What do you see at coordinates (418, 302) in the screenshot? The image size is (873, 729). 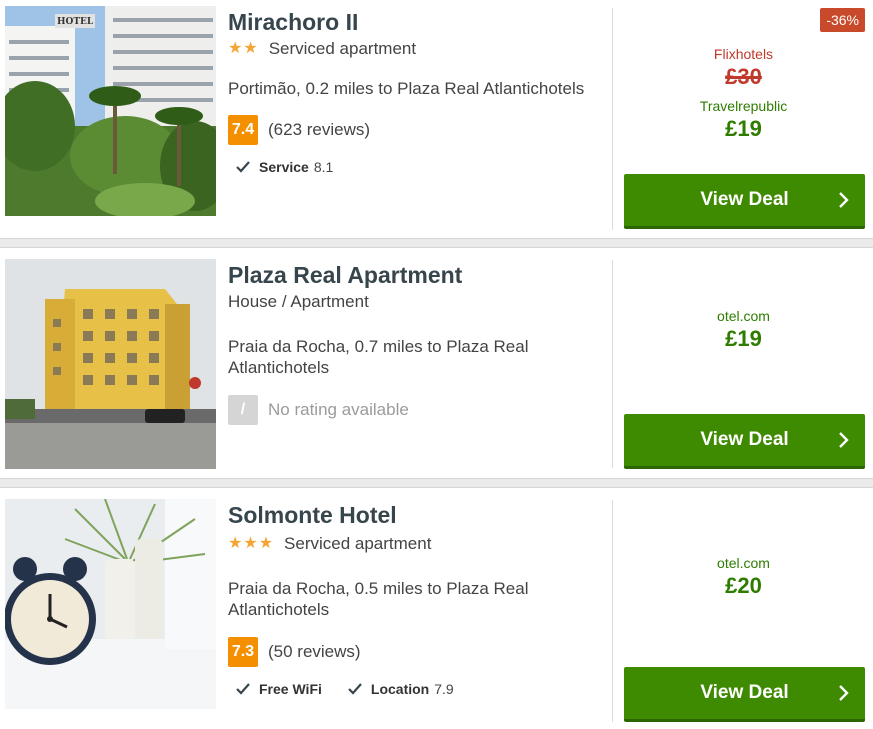 I see `hotel-type: House / Apartment` at bounding box center [418, 302].